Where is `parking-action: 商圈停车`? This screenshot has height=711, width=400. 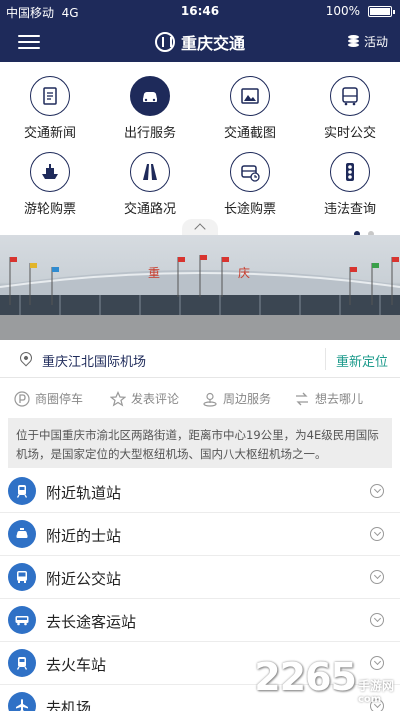 parking-action: 商圈停车 is located at coordinates (48, 398).